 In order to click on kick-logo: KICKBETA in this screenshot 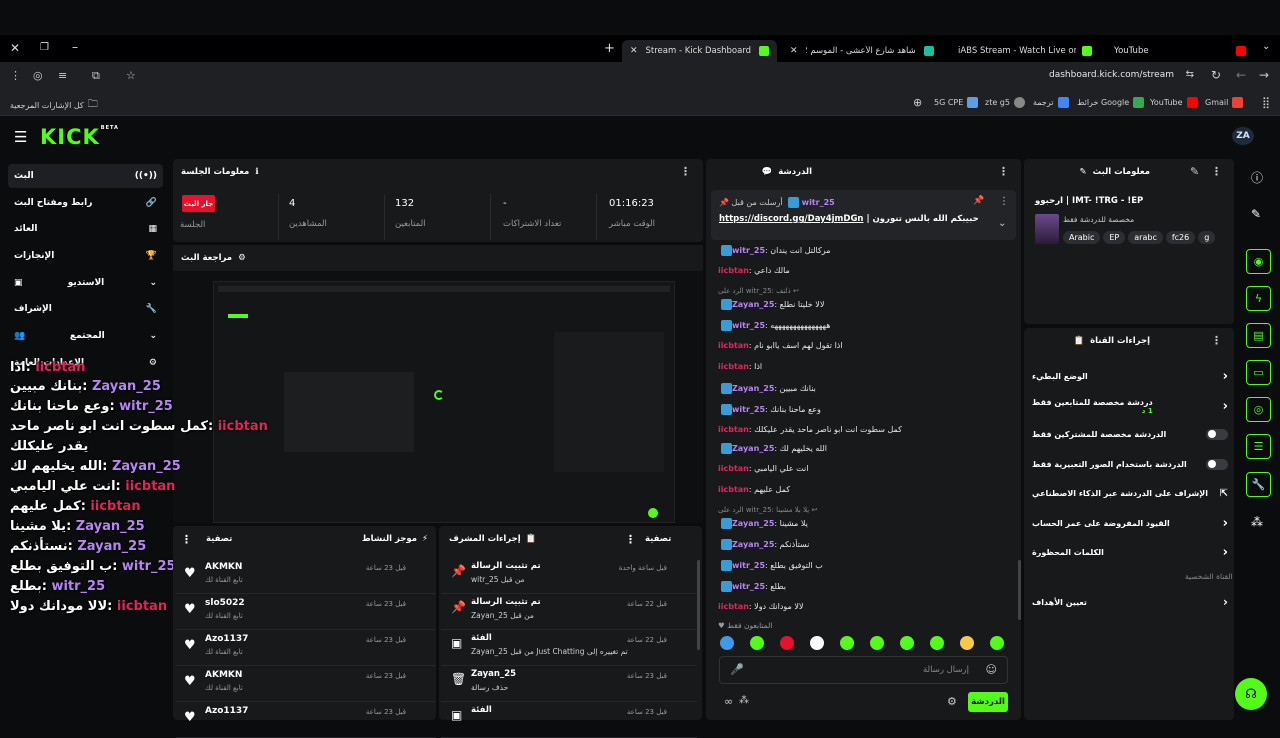, I will do `click(79, 137)`.